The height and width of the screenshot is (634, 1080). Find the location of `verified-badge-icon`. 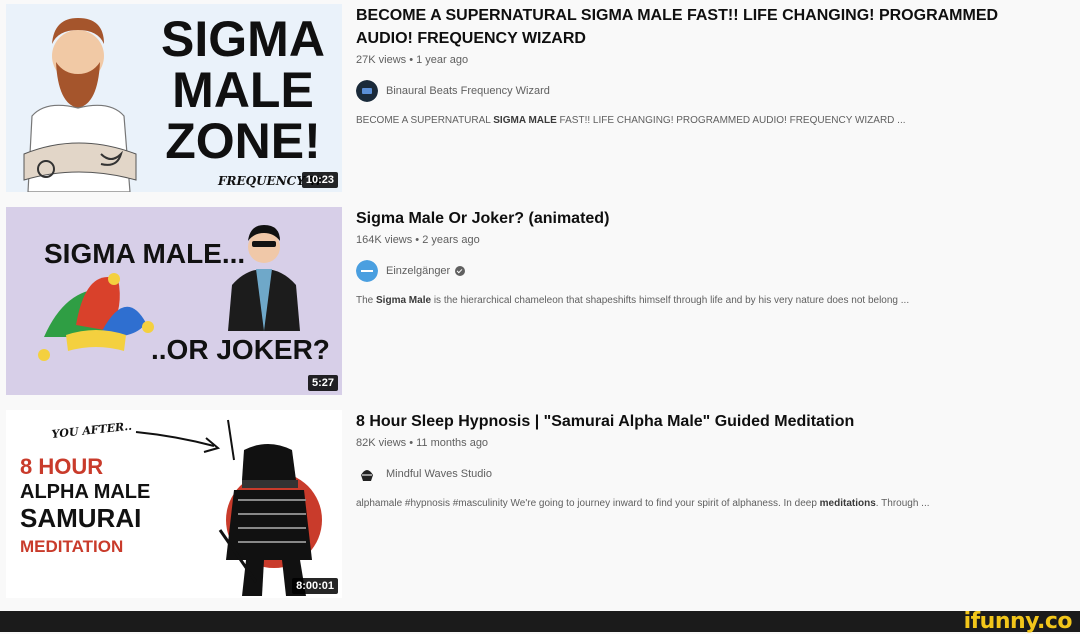

verified-badge-icon is located at coordinates (460, 271).